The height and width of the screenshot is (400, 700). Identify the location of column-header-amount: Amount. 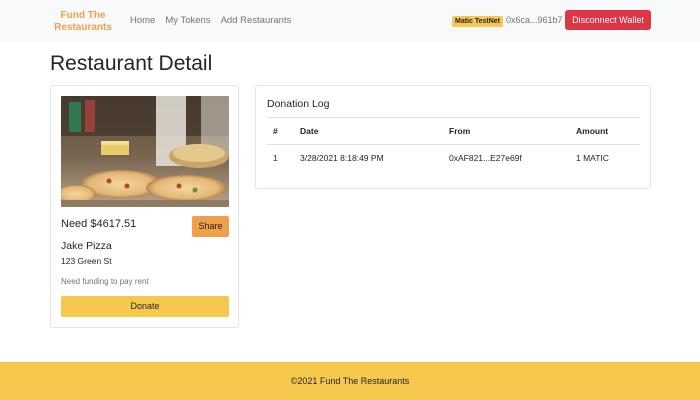
(605, 131).